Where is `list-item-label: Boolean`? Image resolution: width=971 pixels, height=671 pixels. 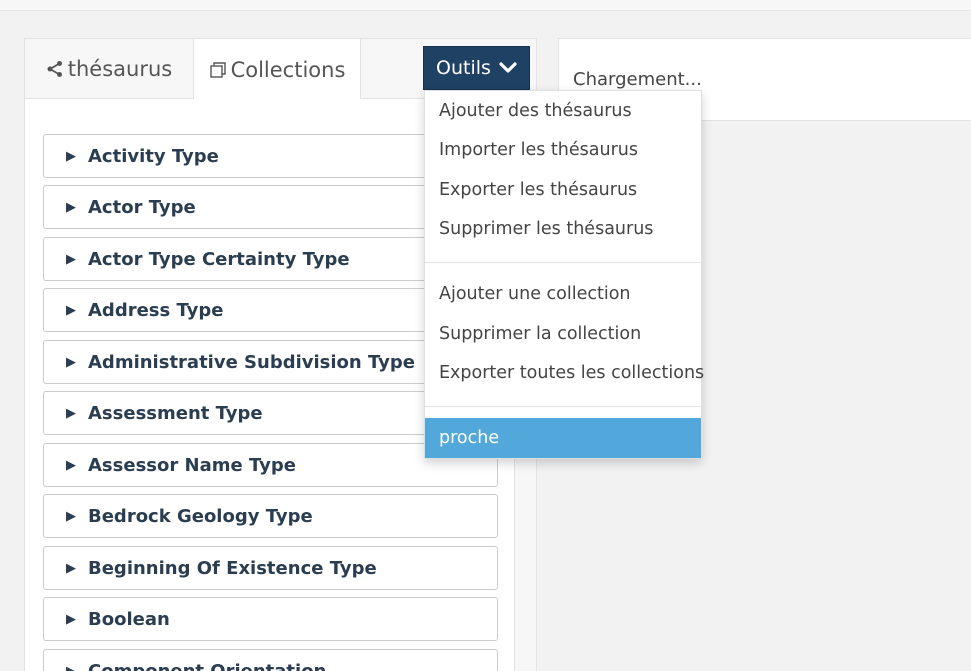 list-item-label: Boolean is located at coordinates (129, 619).